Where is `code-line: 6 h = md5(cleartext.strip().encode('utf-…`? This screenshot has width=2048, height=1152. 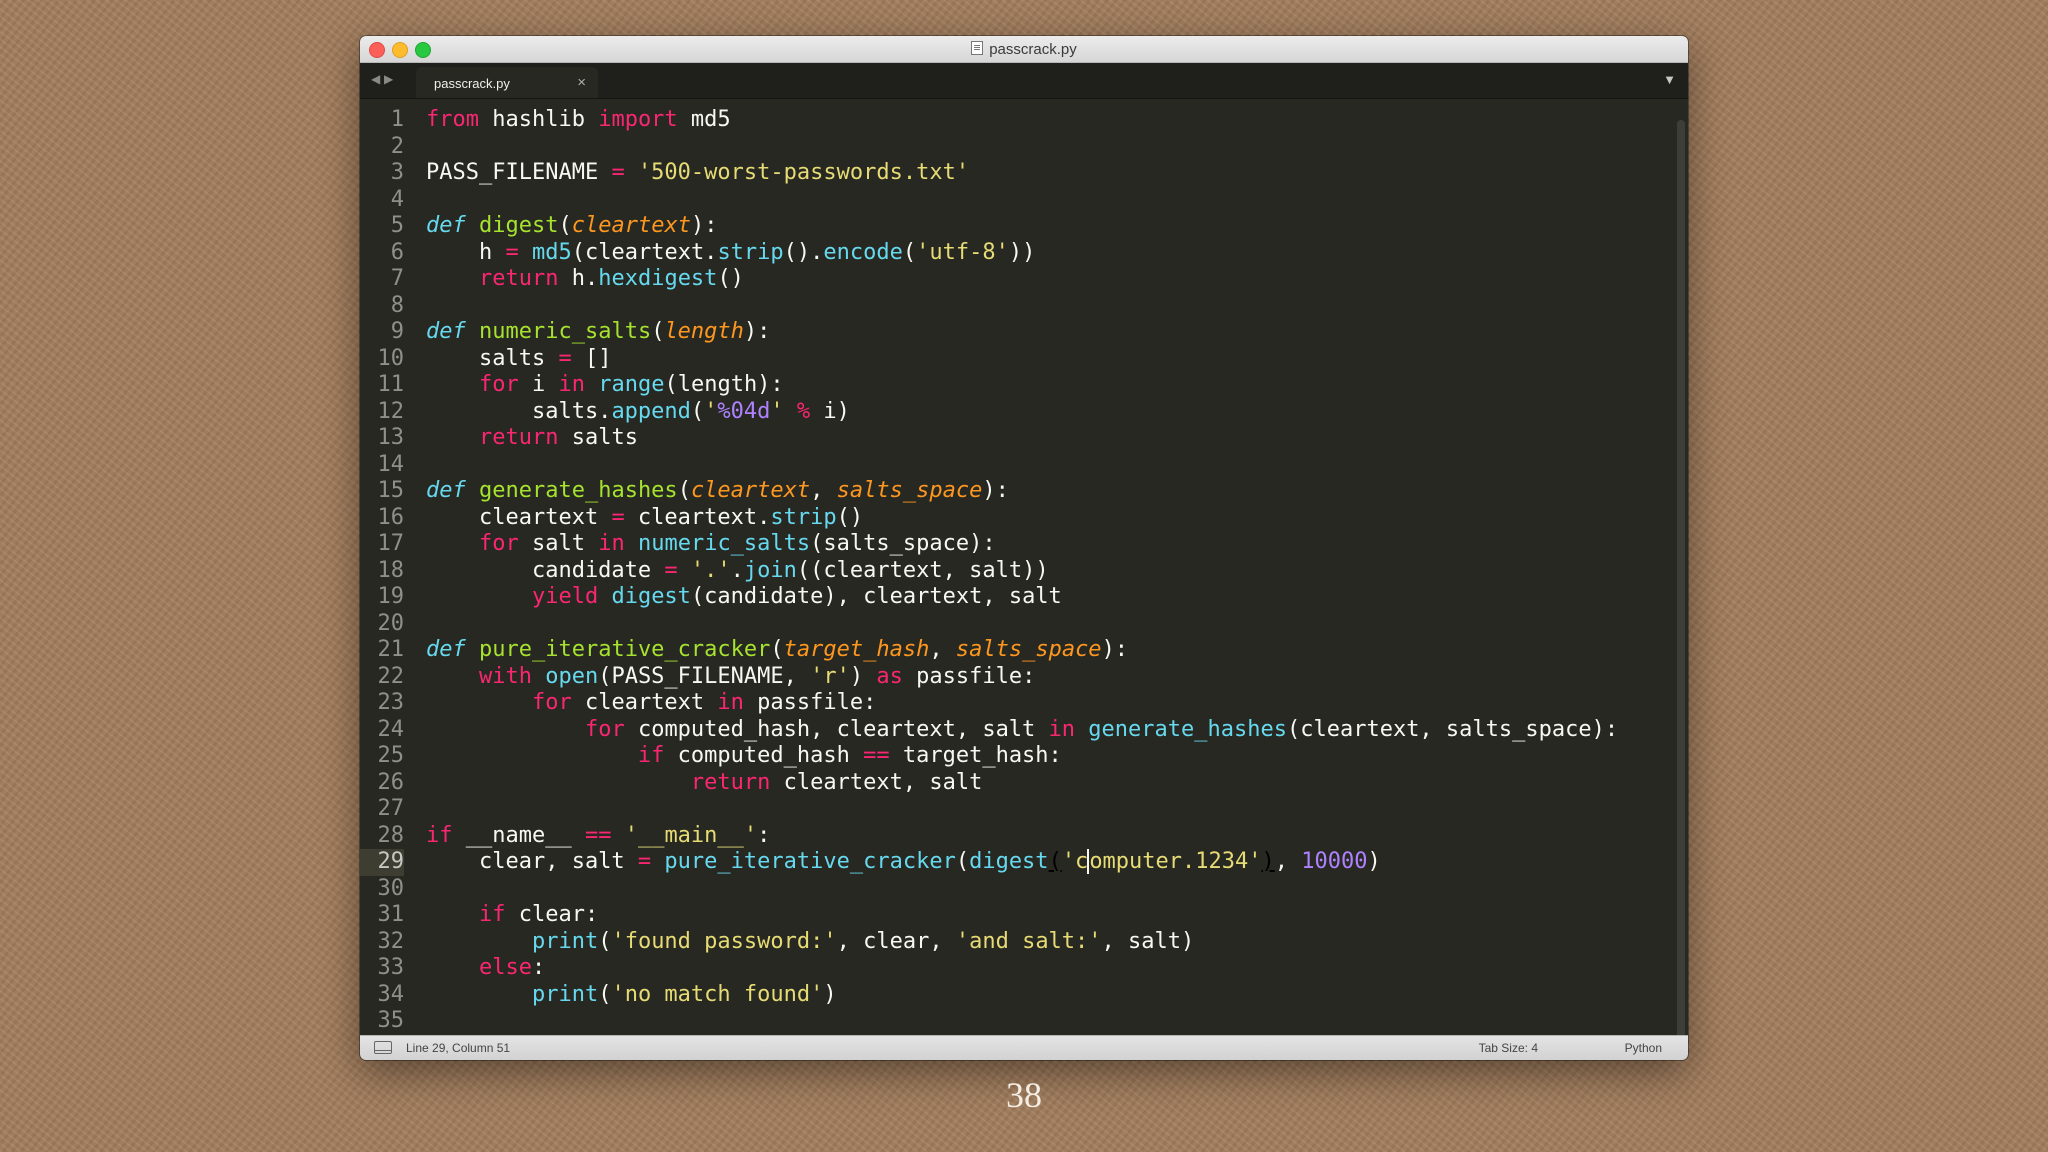
code-line: 6 h = md5(cleartext.strip().encode('utf-… is located at coordinates (1015, 253).